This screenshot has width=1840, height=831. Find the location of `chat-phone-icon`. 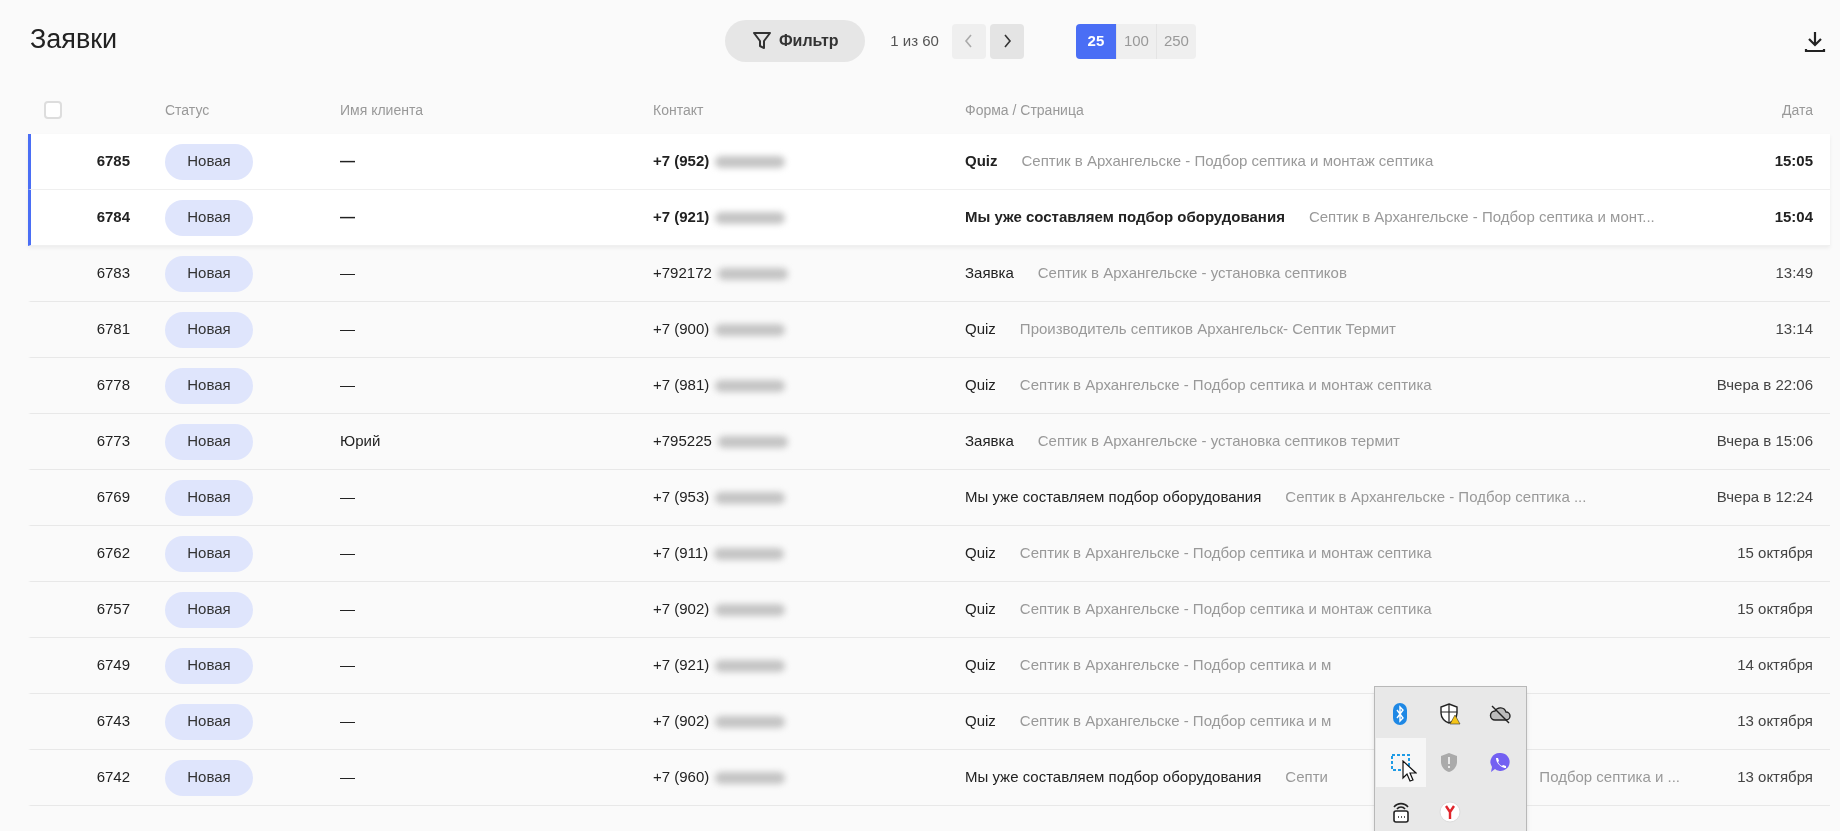

chat-phone-icon is located at coordinates (1500, 762).